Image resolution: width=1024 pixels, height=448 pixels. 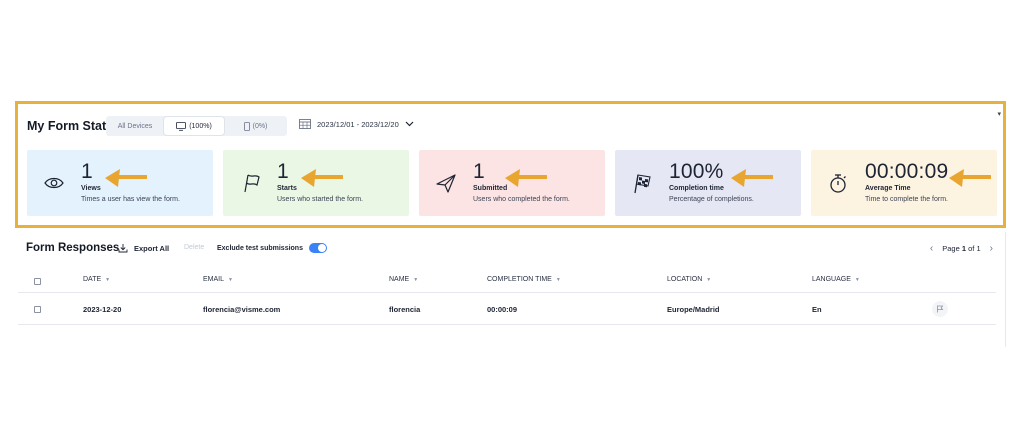 What do you see at coordinates (502, 309) in the screenshot?
I see `cell-completion-time: 00:00:09` at bounding box center [502, 309].